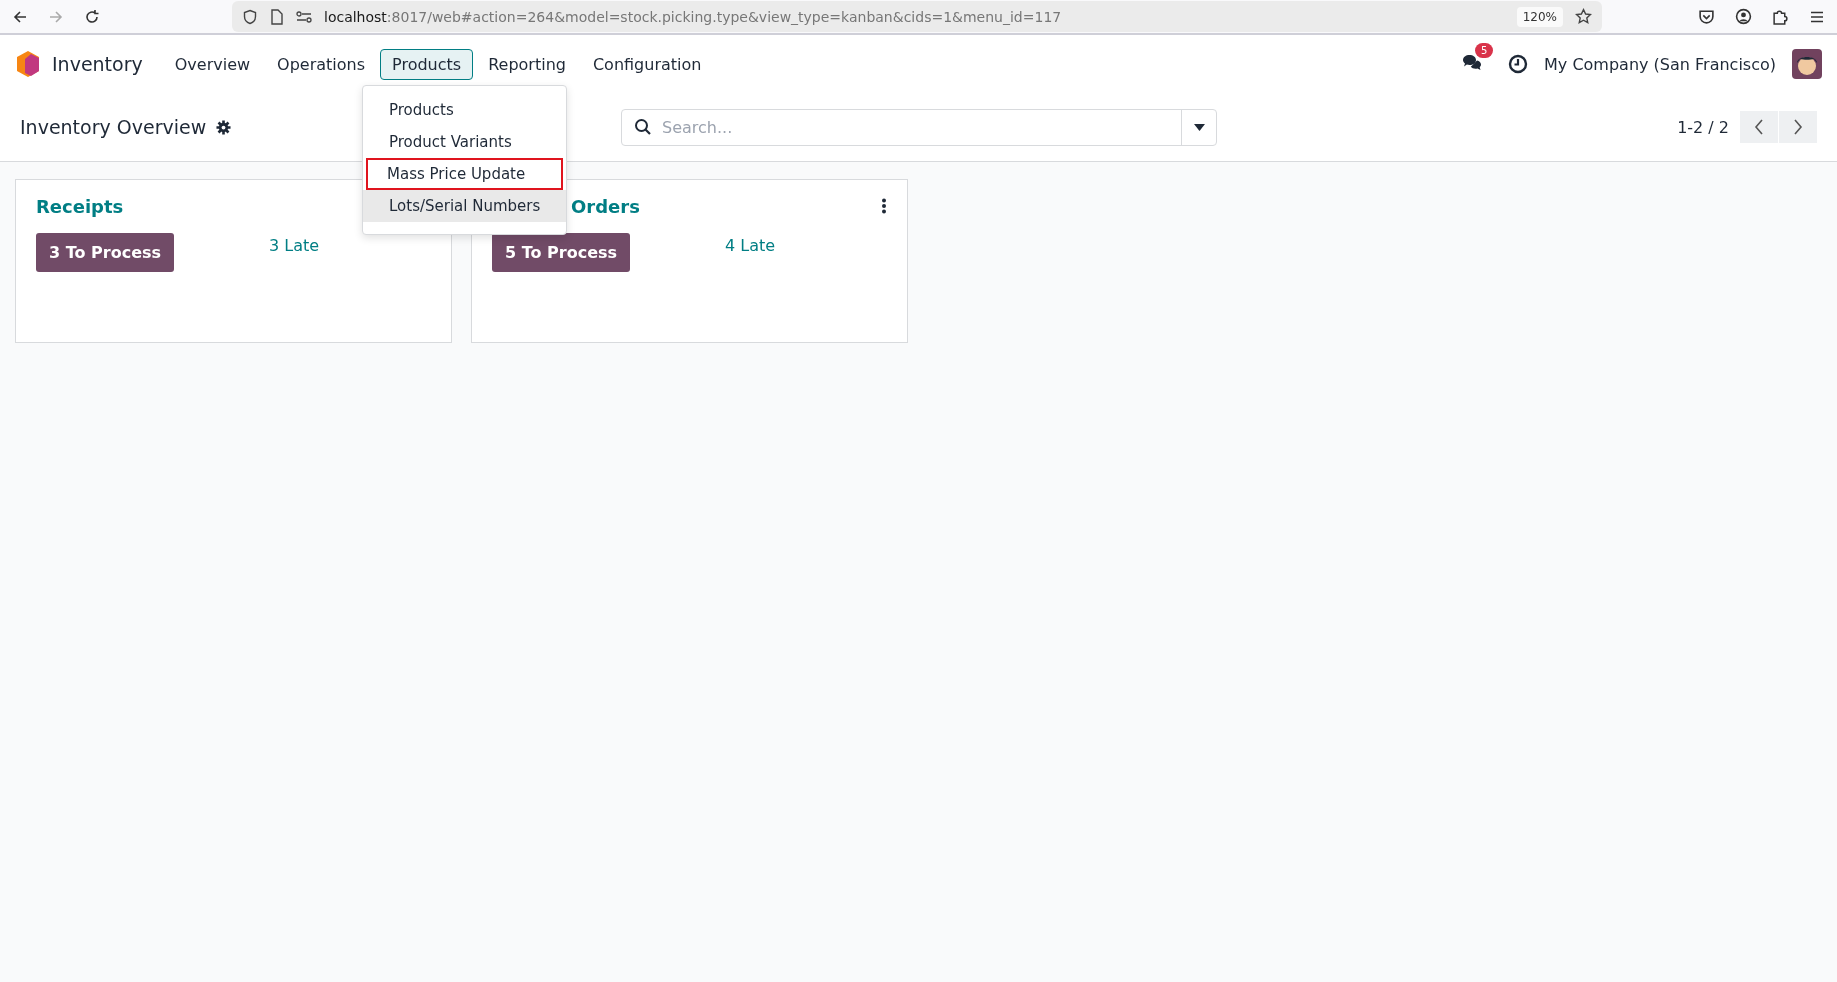  What do you see at coordinates (304, 16) in the screenshot?
I see `permissions-icon` at bounding box center [304, 16].